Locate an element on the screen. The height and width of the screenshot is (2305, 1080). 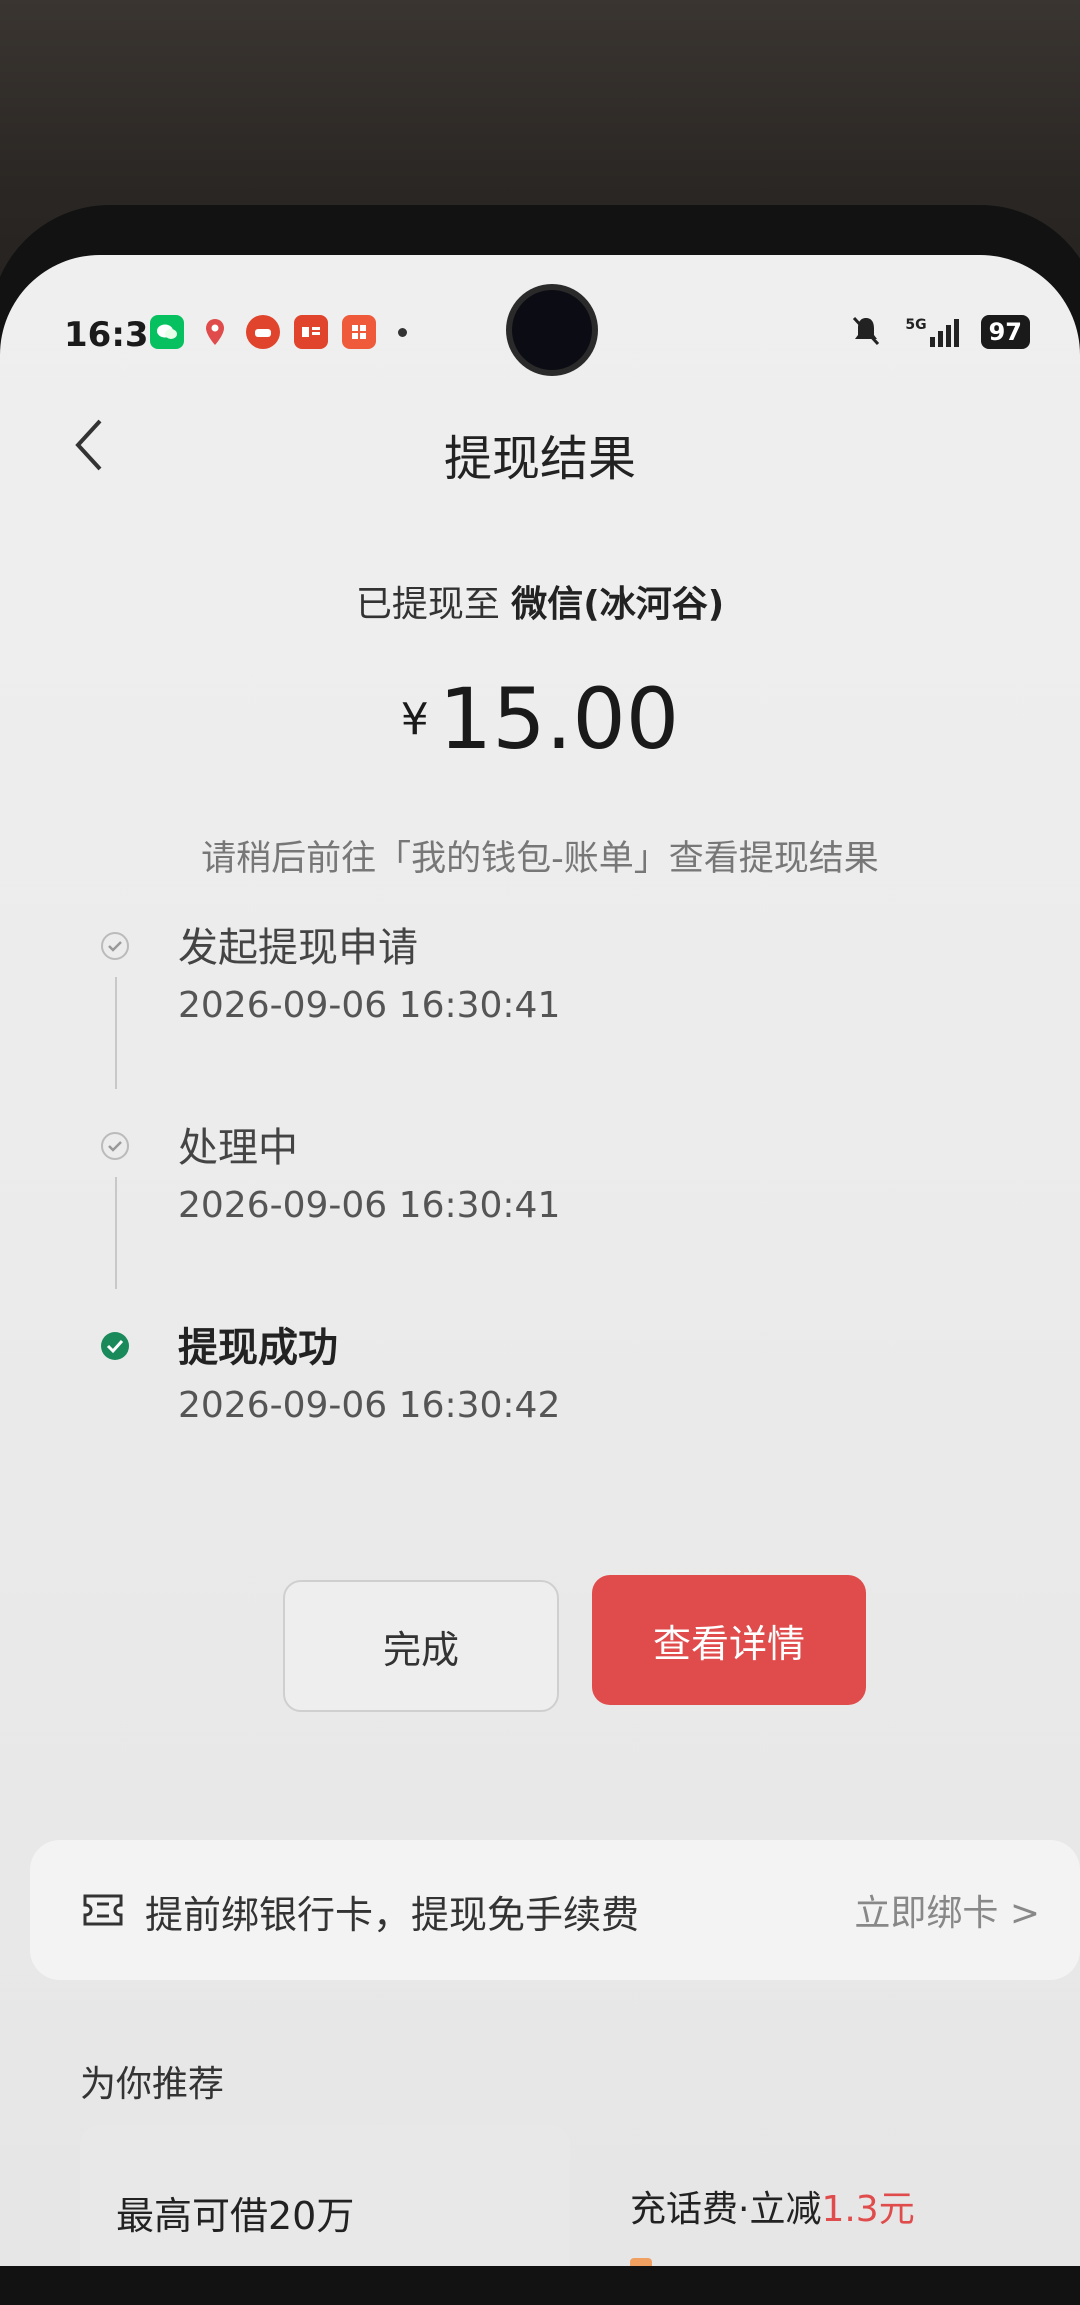
done-button: 完成 is located at coordinates (421, 1646).